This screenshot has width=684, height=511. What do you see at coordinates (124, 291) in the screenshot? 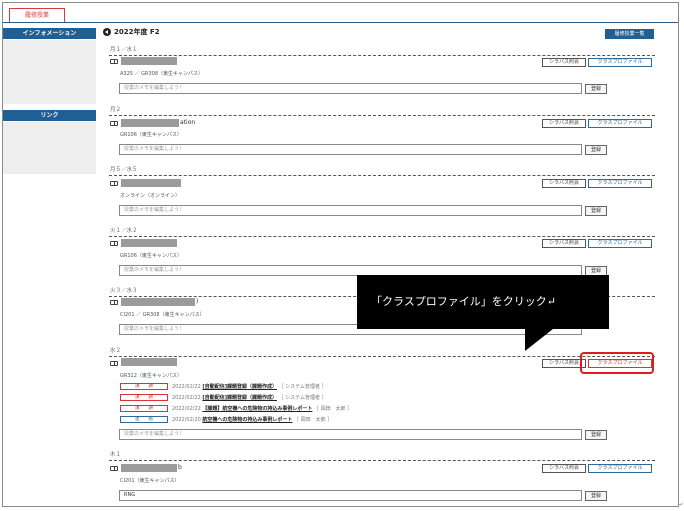
I see `course-period: 火３／水３` at bounding box center [124, 291].